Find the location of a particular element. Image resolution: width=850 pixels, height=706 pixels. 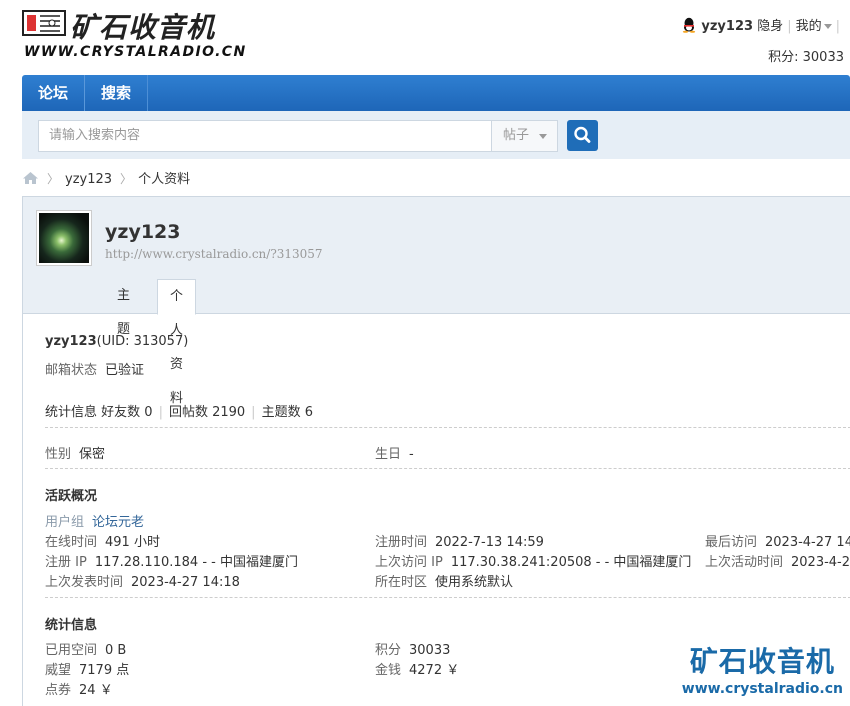

search-icon is located at coordinates (582, 134).